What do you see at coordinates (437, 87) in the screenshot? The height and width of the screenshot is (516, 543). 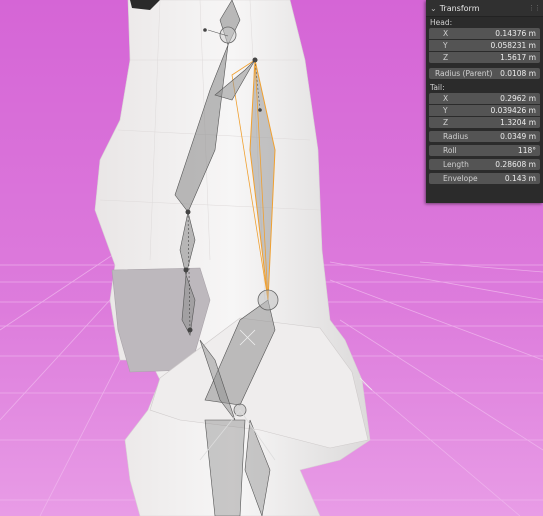 I see `tail-label: Tail:` at bounding box center [437, 87].